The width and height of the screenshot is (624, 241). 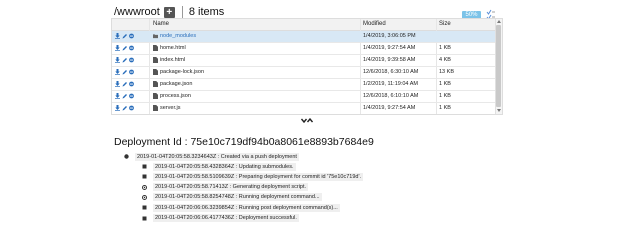 I want to click on path-divider, so click(x=182, y=12).